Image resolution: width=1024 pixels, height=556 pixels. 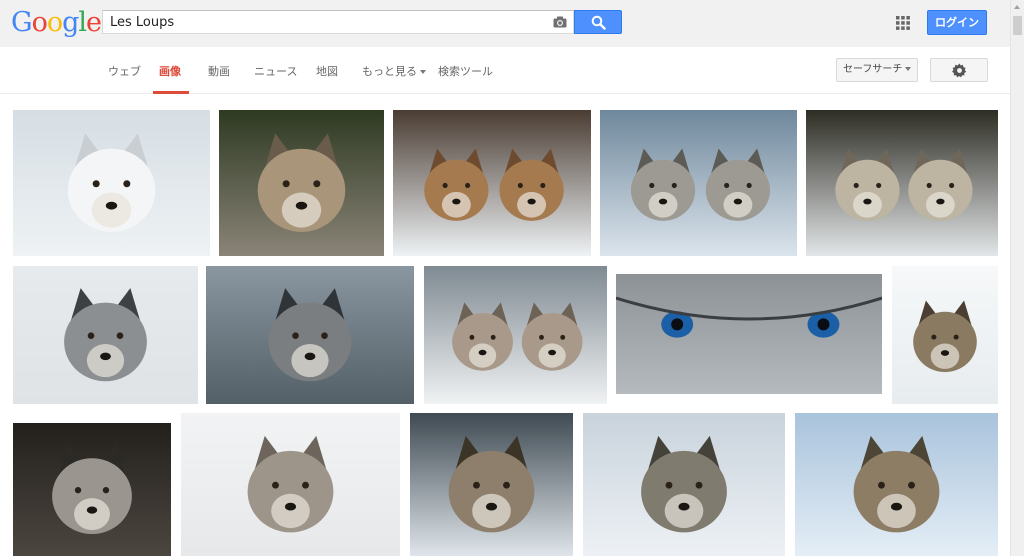 I want to click on scroll-thumb, so click(x=1017, y=25).